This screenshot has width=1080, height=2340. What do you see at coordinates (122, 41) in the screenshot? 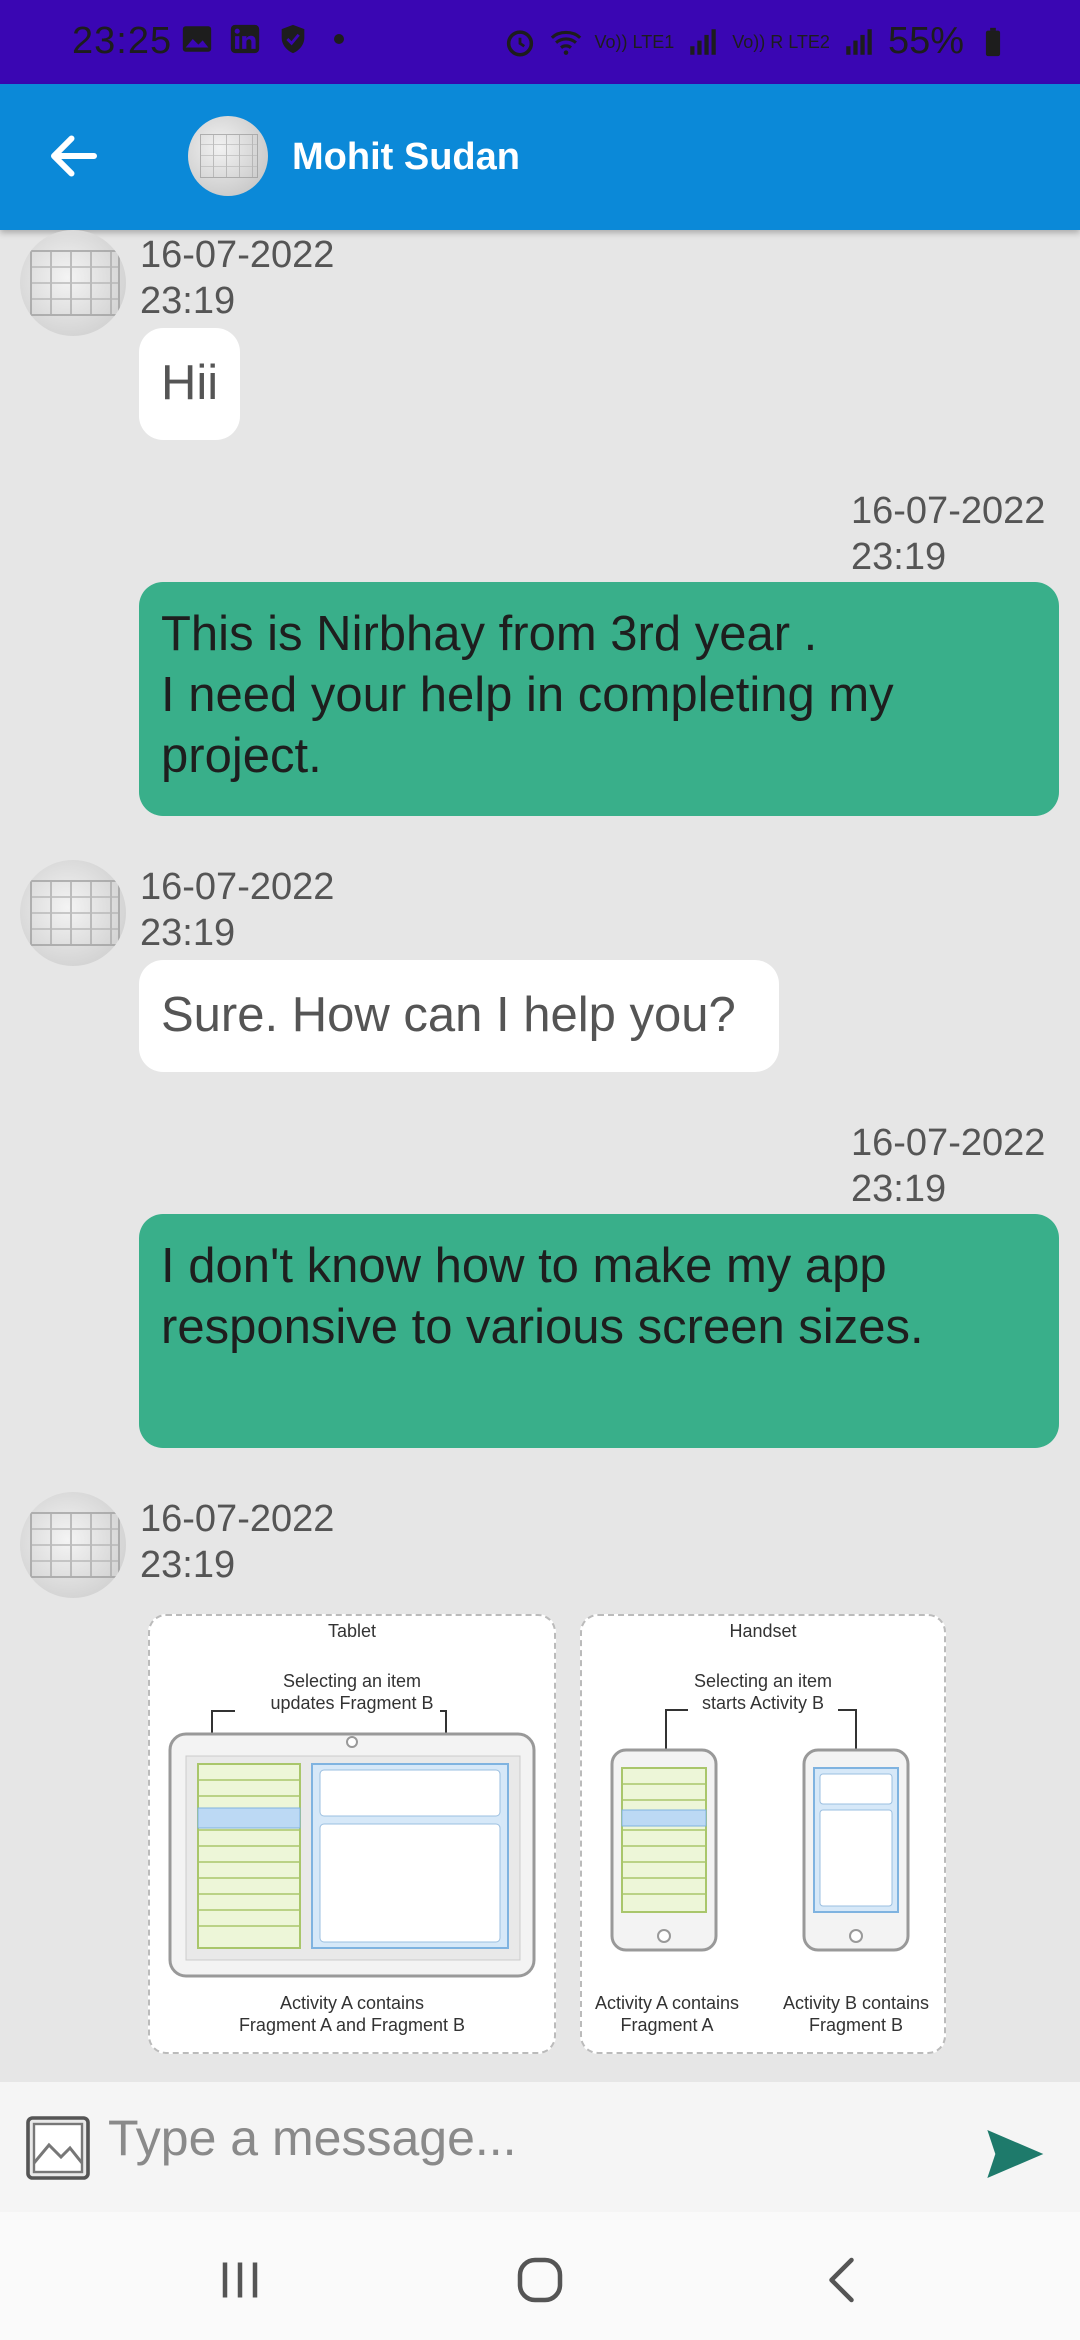
I see `status-time: 23:25` at bounding box center [122, 41].